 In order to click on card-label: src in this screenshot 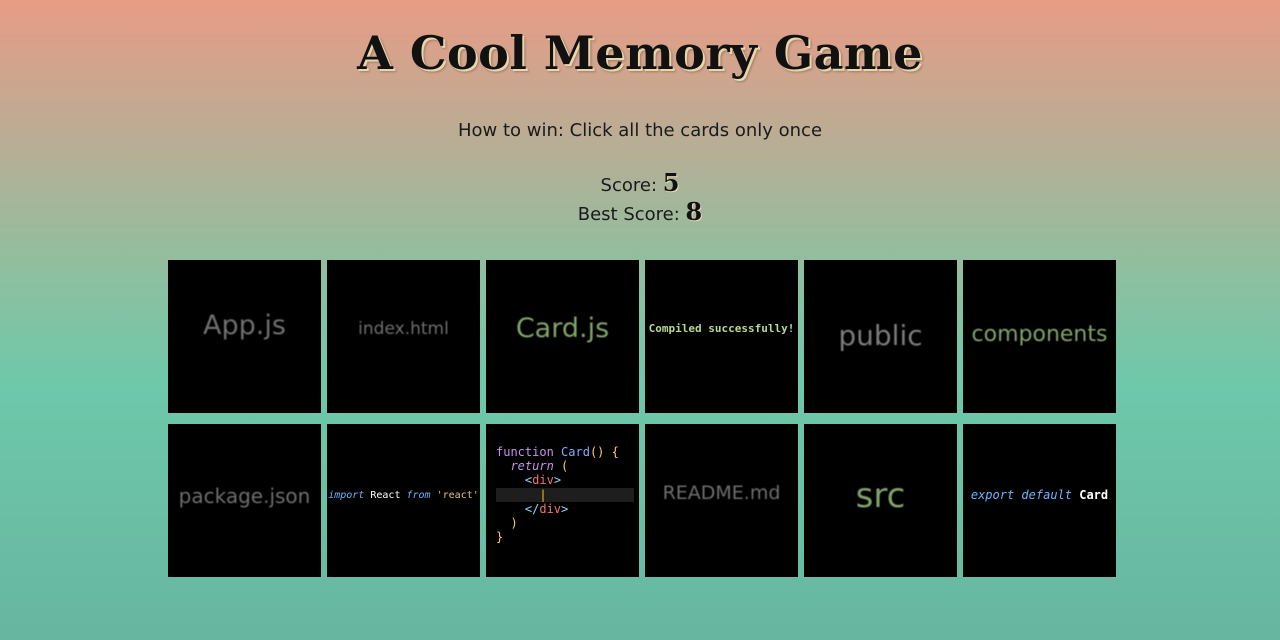, I will do `click(880, 495)`.